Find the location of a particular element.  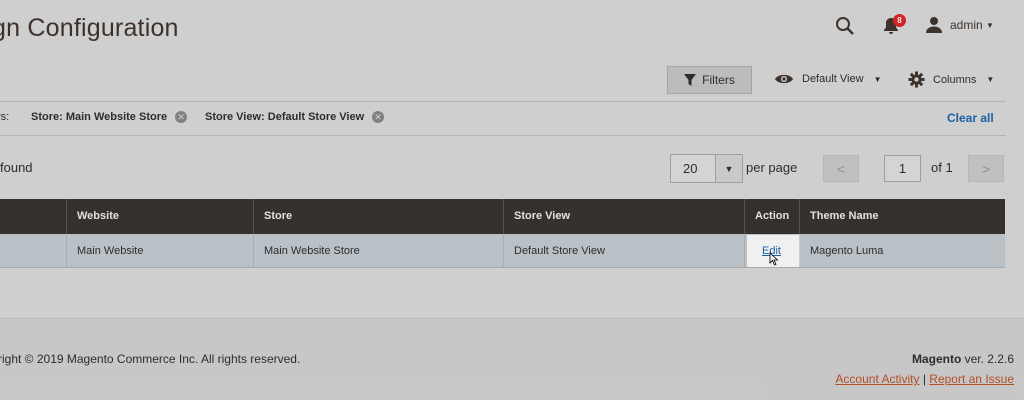

gear-icon is located at coordinates (916, 79).